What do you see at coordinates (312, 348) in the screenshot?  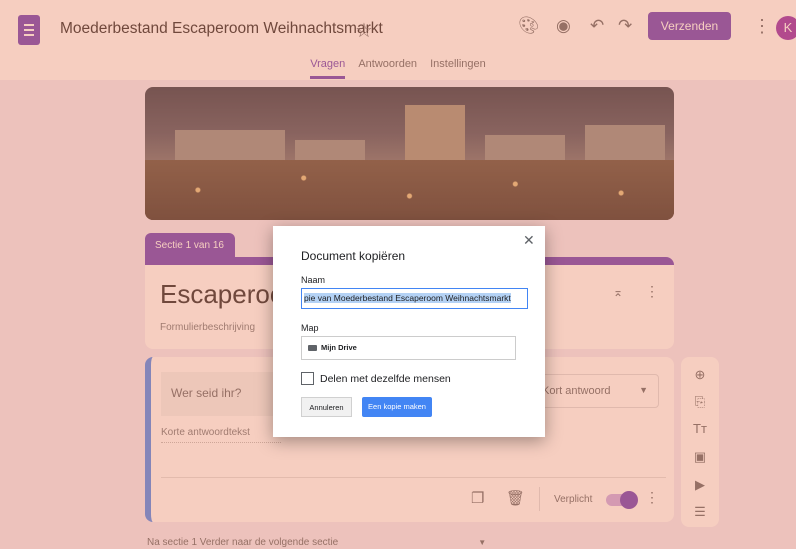 I see `folder-icon` at bounding box center [312, 348].